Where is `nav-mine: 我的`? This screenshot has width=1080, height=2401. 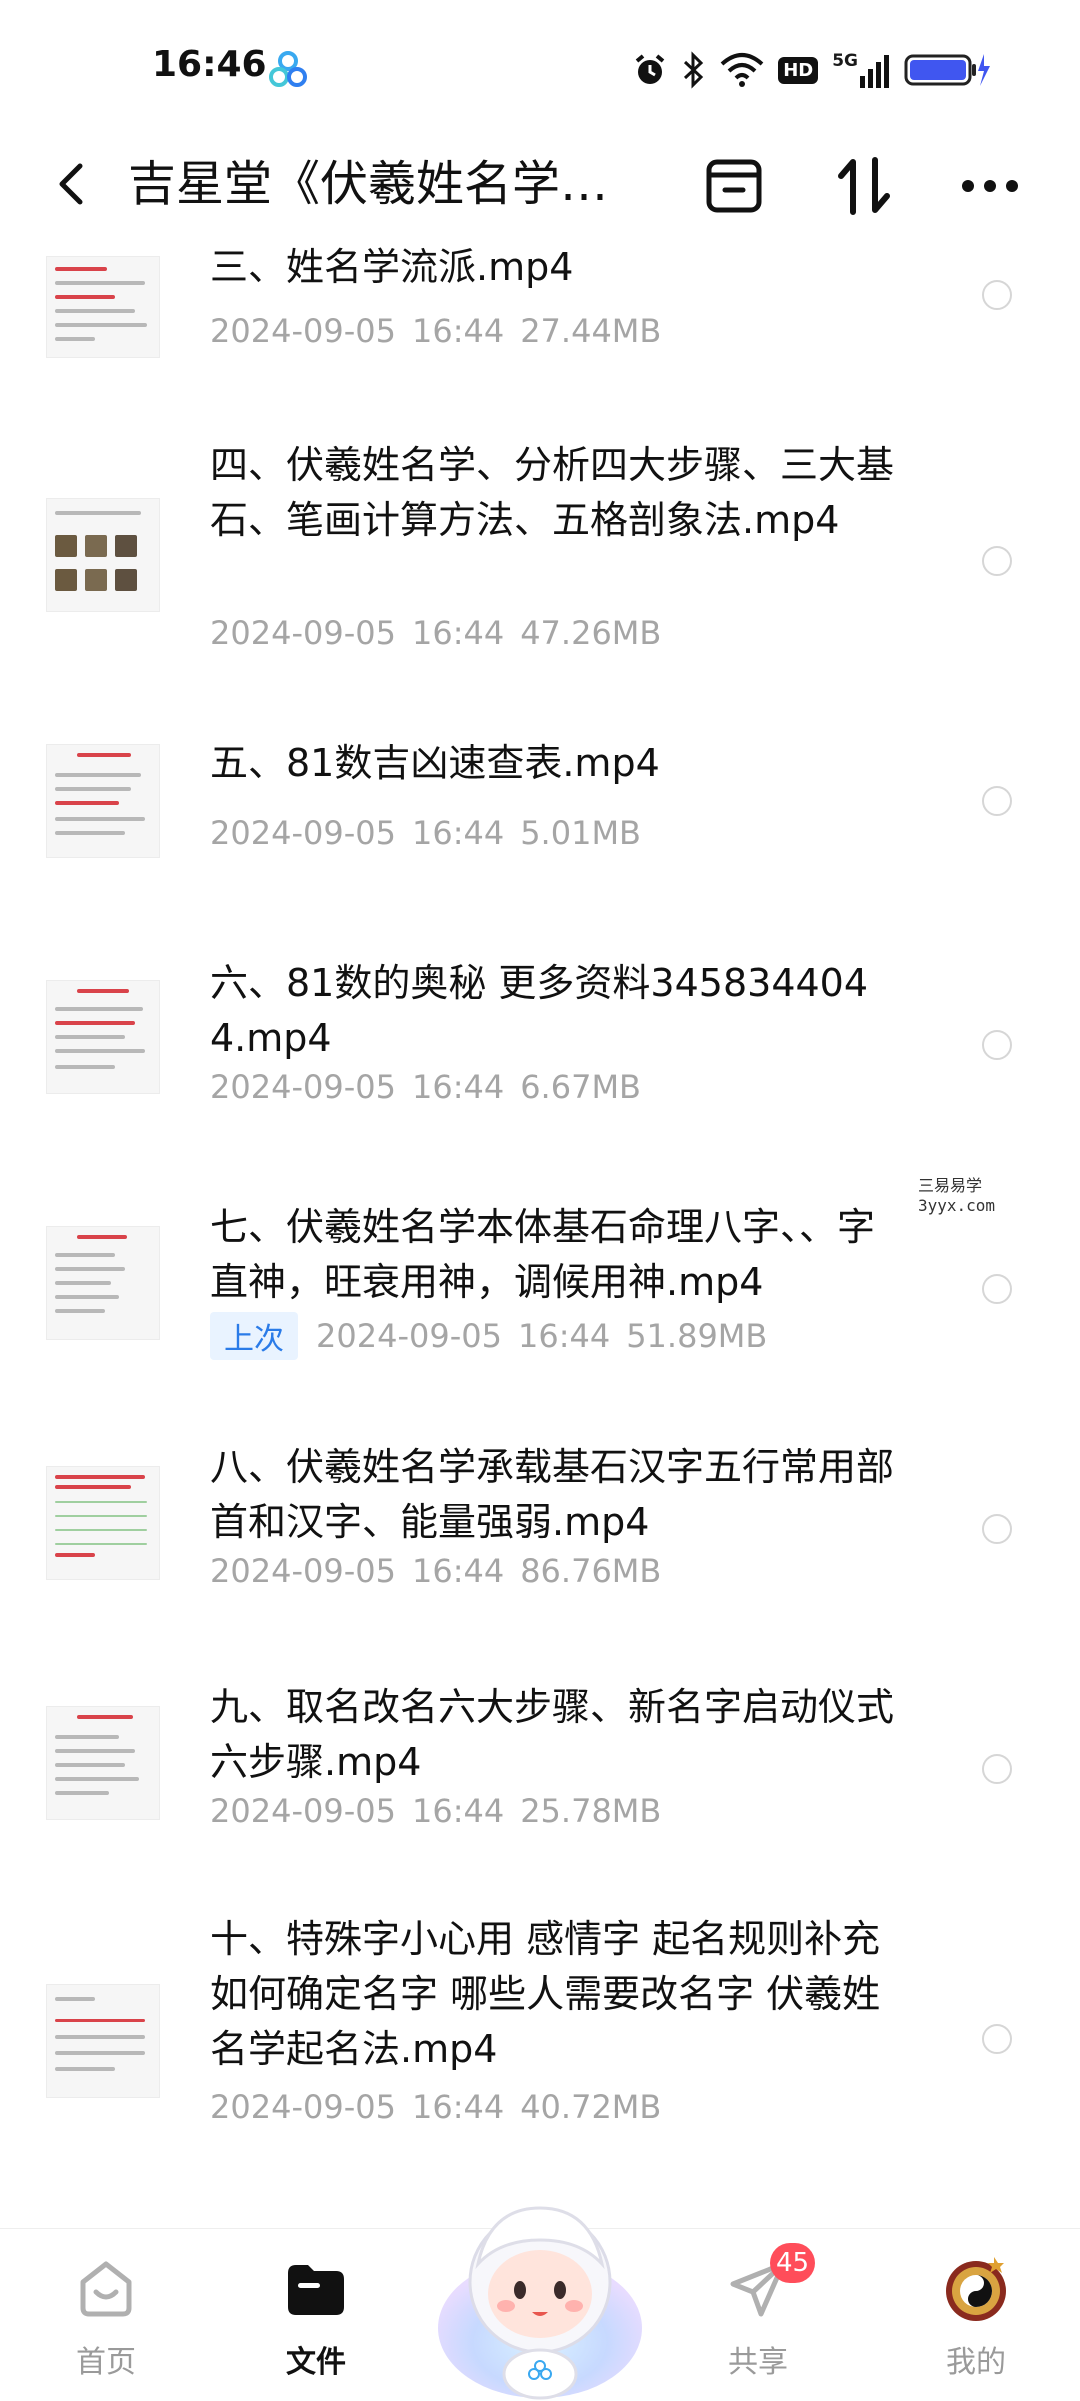 nav-mine: 我的 is located at coordinates (976, 2319).